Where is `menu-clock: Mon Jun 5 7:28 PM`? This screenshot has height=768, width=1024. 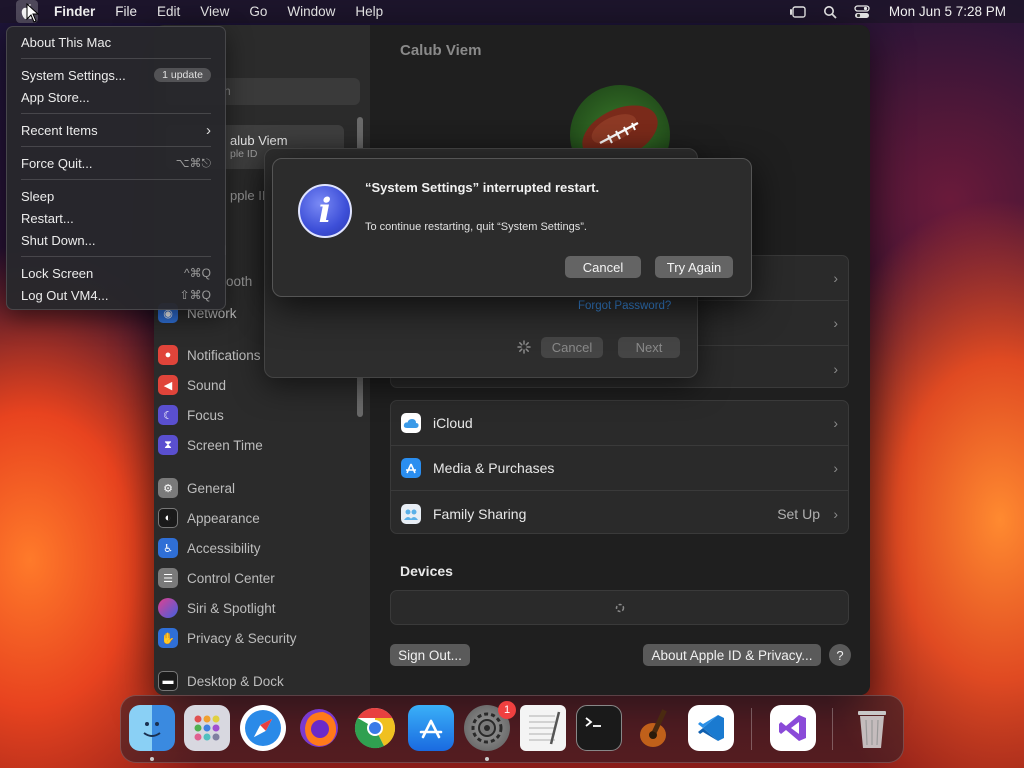
menu-clock: Mon Jun 5 7:28 PM is located at coordinates (947, 11).